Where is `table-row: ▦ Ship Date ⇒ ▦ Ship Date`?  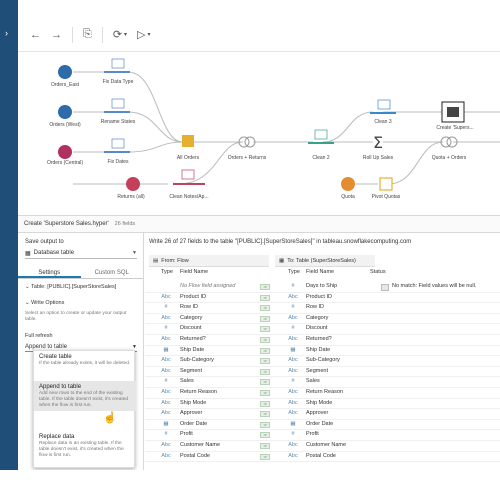 table-row: ▦ Ship Date ⇒ ▦ Ship Date is located at coordinates (322, 351).